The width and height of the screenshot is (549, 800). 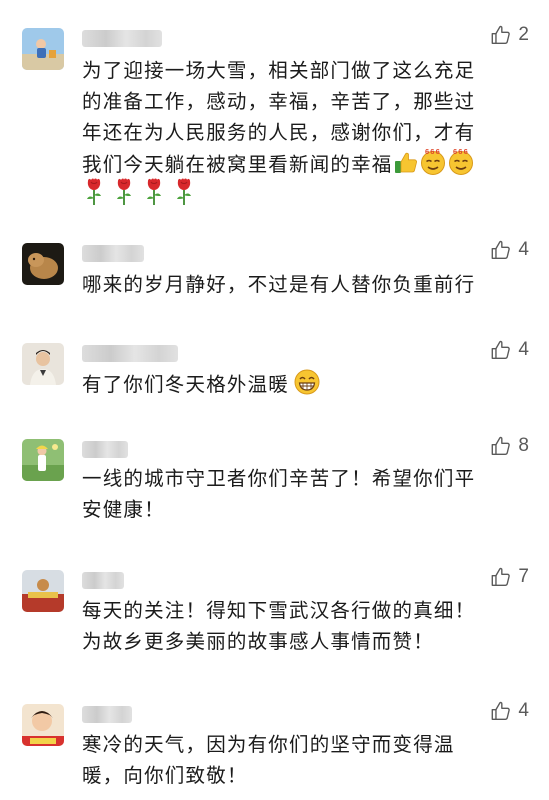 I want to click on comment-line: 每天的关注！得知下雪武汉各行做的真细！, so click(x=279, y=610).